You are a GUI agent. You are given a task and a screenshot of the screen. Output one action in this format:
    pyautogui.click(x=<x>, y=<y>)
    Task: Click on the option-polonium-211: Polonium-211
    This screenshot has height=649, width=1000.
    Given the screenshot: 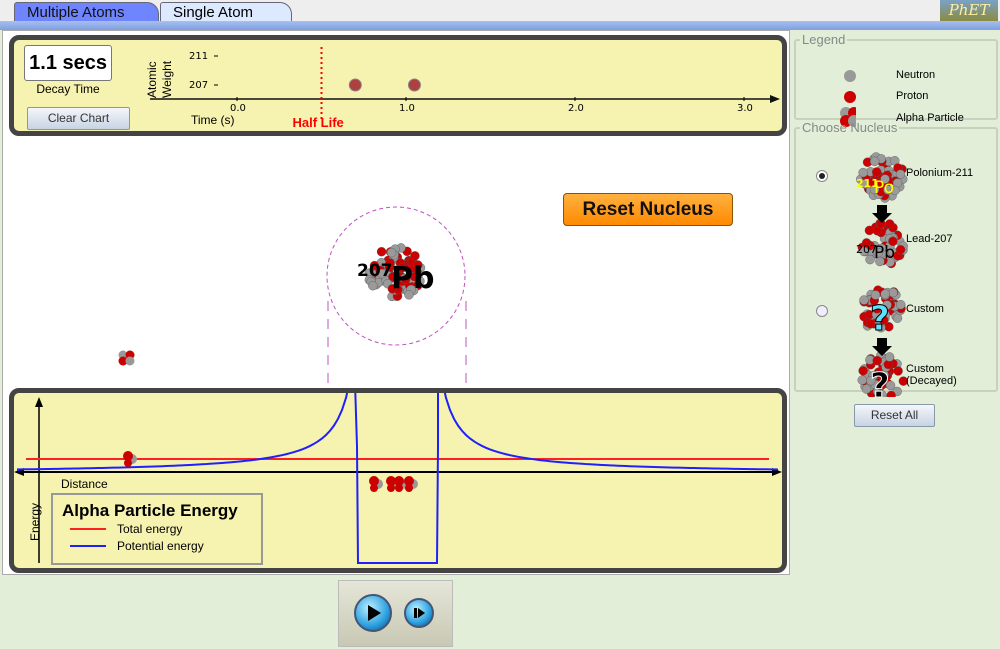 What is the action you would take?
    pyautogui.click(x=939, y=173)
    